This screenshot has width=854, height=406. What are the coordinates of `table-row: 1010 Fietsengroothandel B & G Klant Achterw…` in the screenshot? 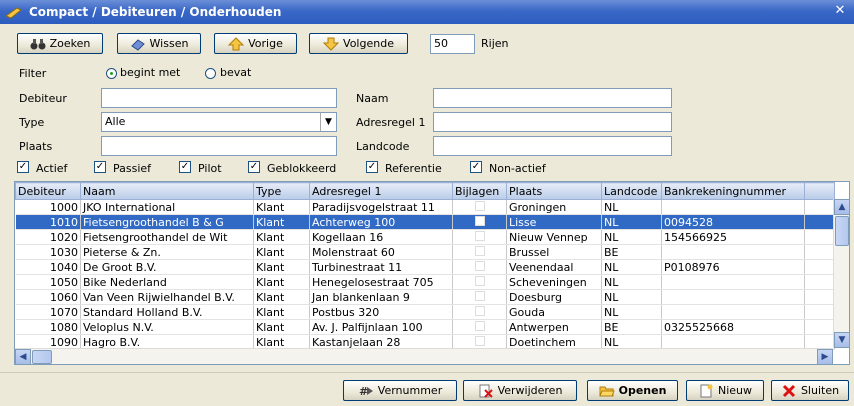 It's located at (425, 222).